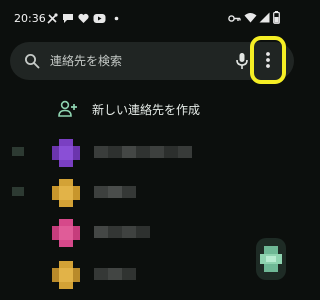 The image size is (320, 300). I want to click on status-time: 20:36, so click(30, 18).